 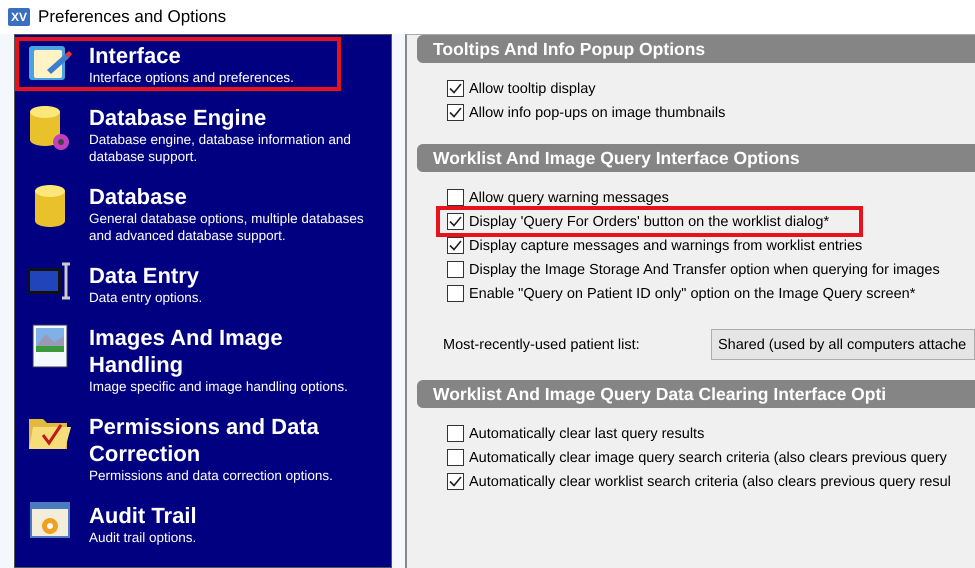 I want to click on option-label: Display capture messages and warnings from worklist entries, so click(x=665, y=246).